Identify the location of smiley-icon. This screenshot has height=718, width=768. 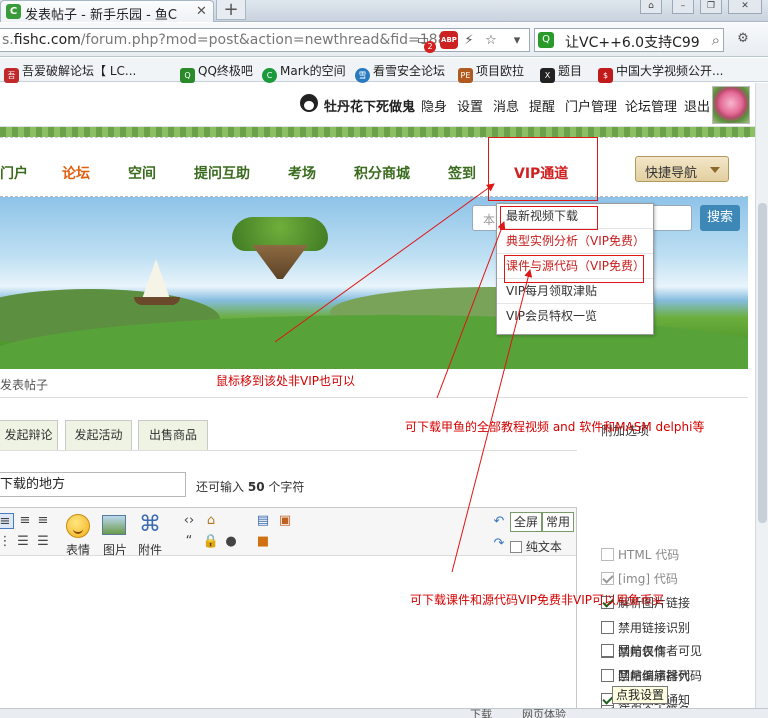
(78, 526).